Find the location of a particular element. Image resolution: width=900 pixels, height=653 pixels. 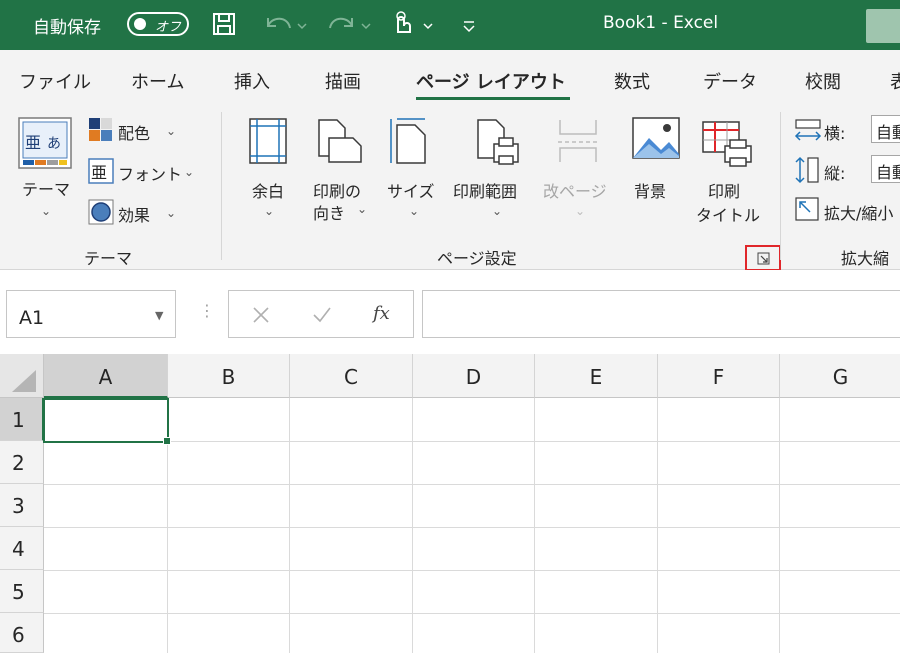

height-icon is located at coordinates (808, 172).